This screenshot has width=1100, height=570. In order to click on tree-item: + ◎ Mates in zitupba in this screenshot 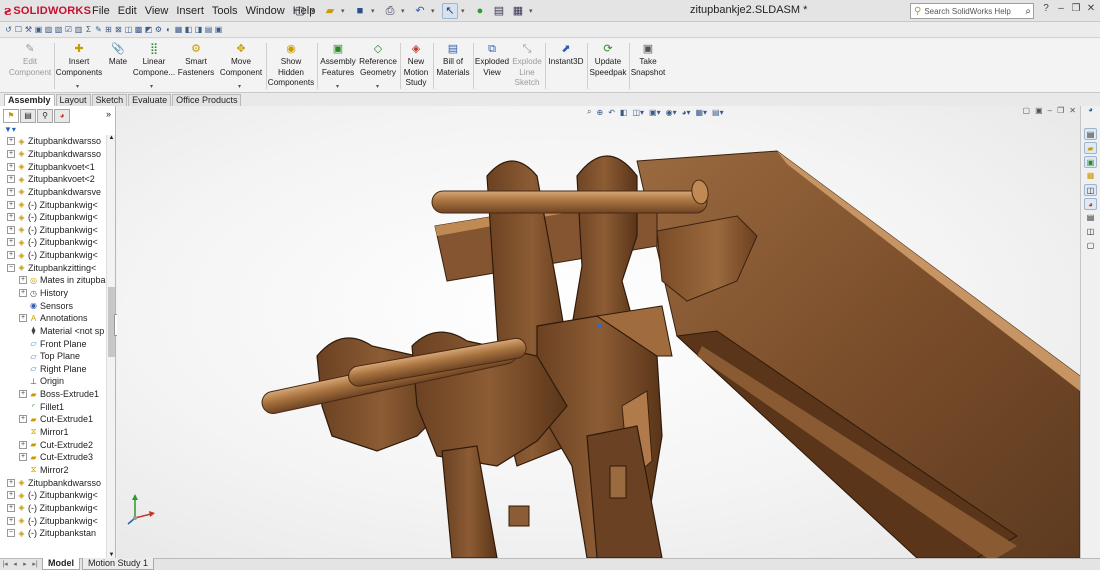, I will do `click(53, 280)`.